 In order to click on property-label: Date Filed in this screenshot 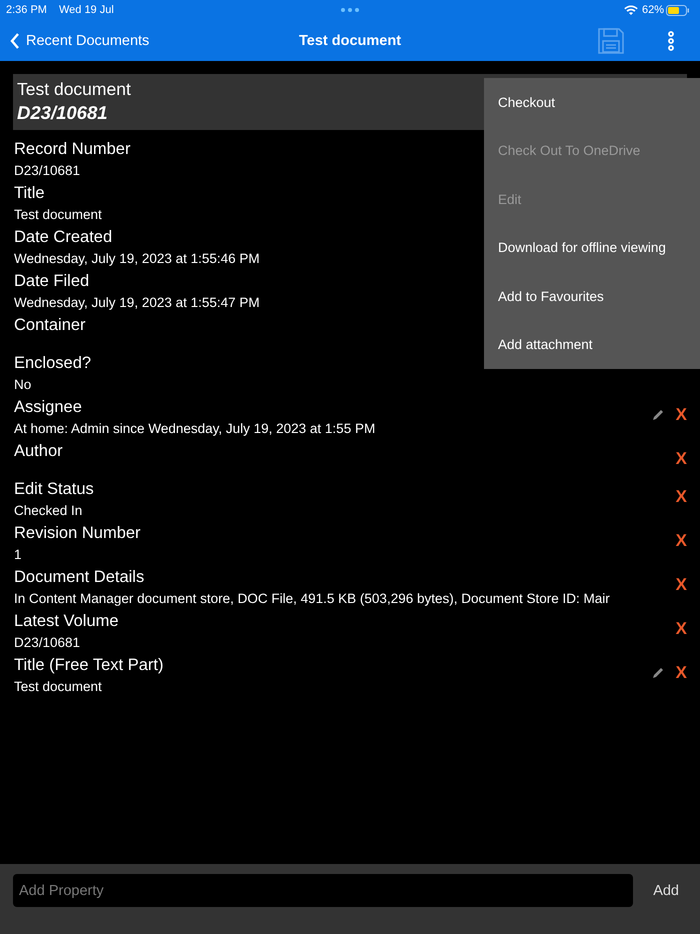, I will do `click(52, 281)`.